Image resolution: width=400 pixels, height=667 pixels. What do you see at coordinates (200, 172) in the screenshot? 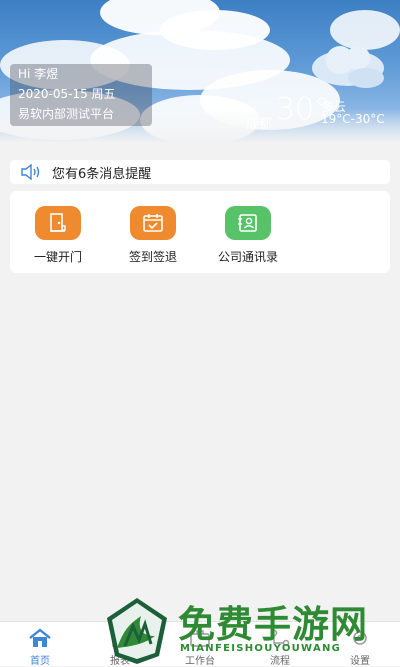
I see `message-notice-bar: 您有6条消息提醒` at bounding box center [200, 172].